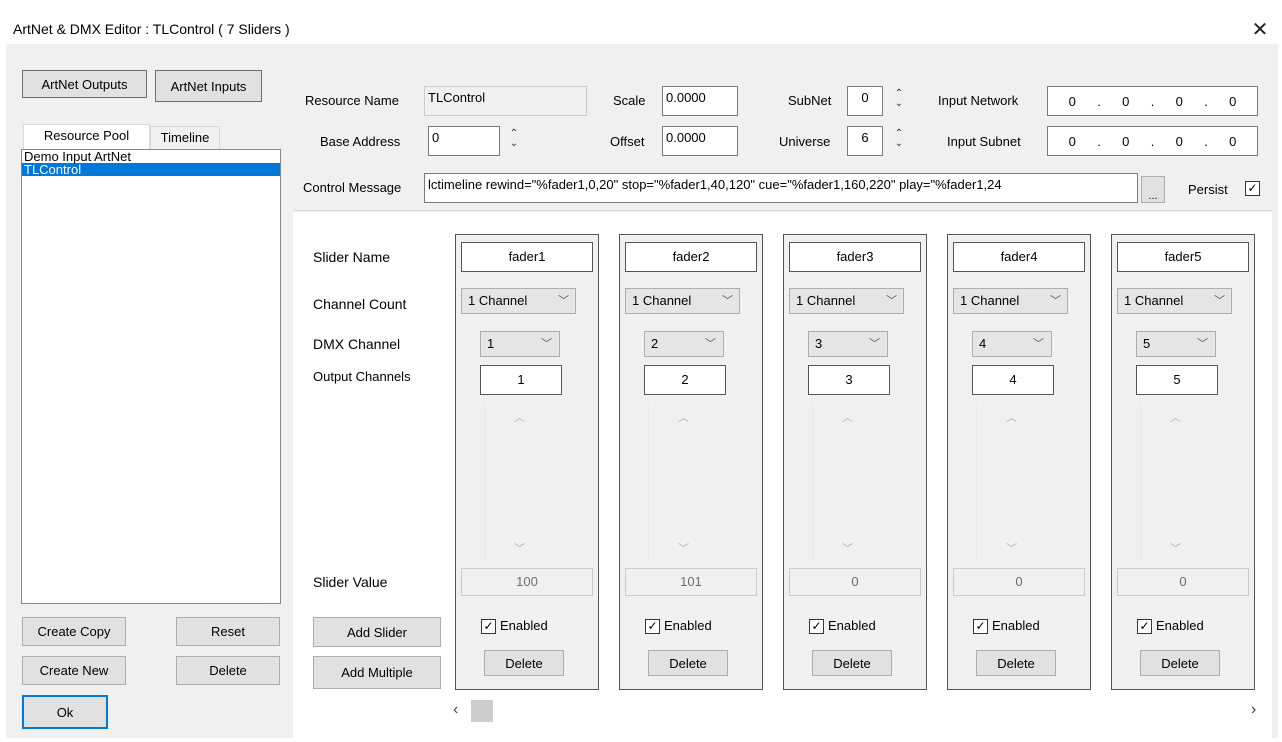 The image size is (1282, 742). What do you see at coordinates (1177, 380) in the screenshot?
I see `output-channels-field: 5` at bounding box center [1177, 380].